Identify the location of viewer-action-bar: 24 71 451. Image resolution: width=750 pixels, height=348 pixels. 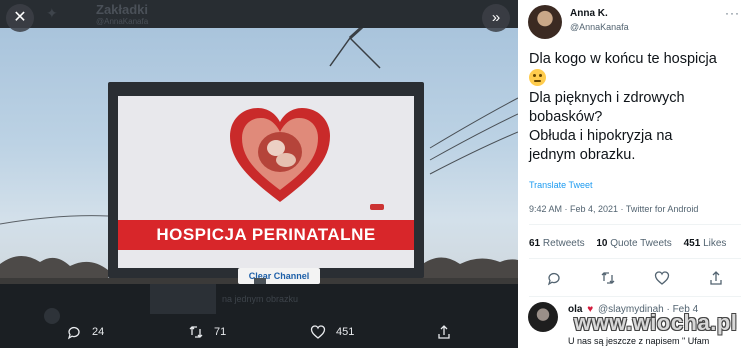
(259, 332).